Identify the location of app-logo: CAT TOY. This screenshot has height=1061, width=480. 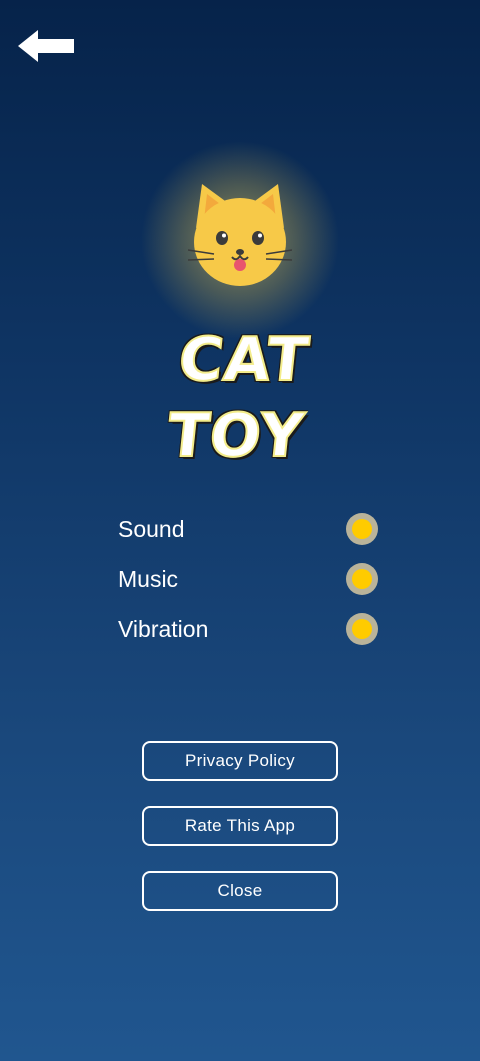
(240, 397).